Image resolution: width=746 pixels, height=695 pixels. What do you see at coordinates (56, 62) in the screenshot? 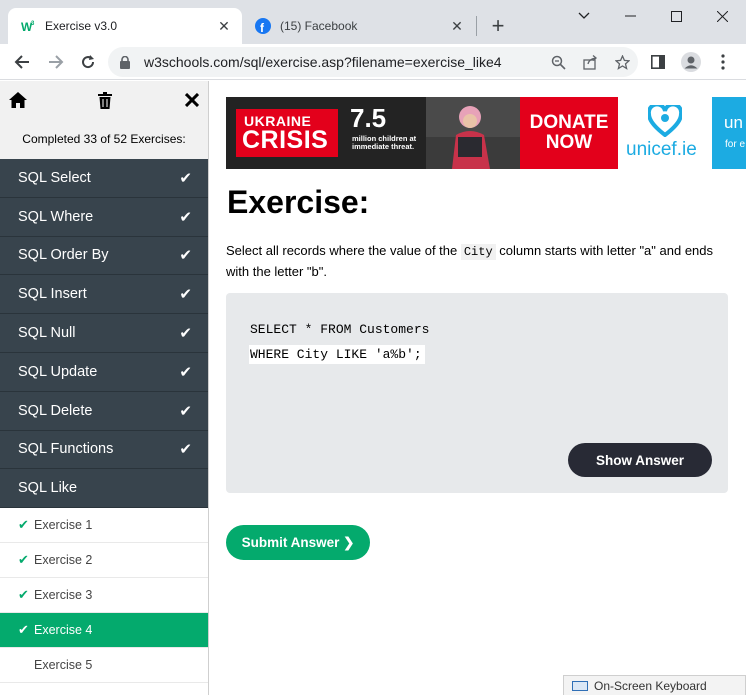
I see `forward-arrow-icon` at bounding box center [56, 62].